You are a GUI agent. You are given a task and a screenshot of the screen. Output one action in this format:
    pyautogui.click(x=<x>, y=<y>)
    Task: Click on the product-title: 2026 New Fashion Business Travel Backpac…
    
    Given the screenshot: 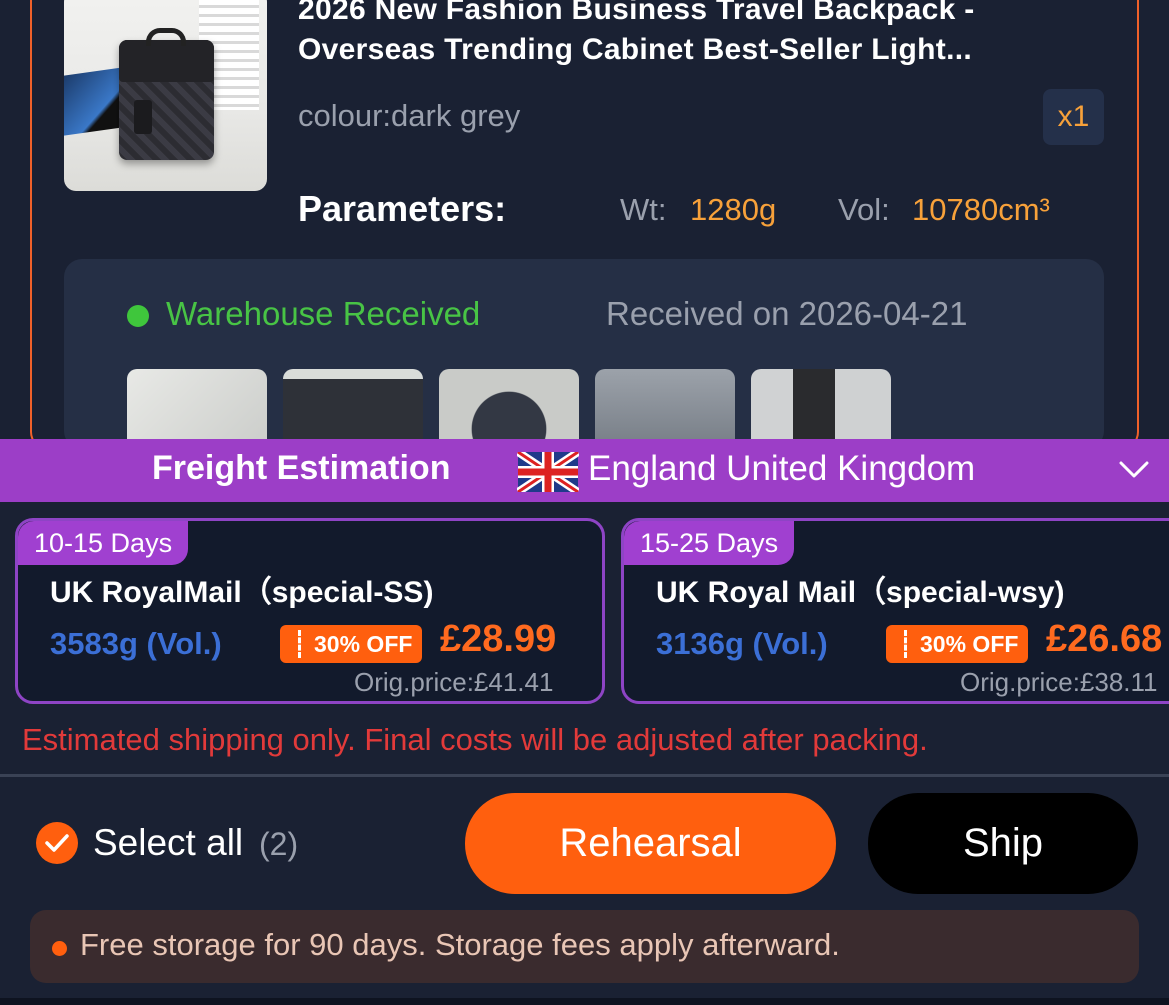 What is the action you would take?
    pyautogui.click(x=698, y=35)
    